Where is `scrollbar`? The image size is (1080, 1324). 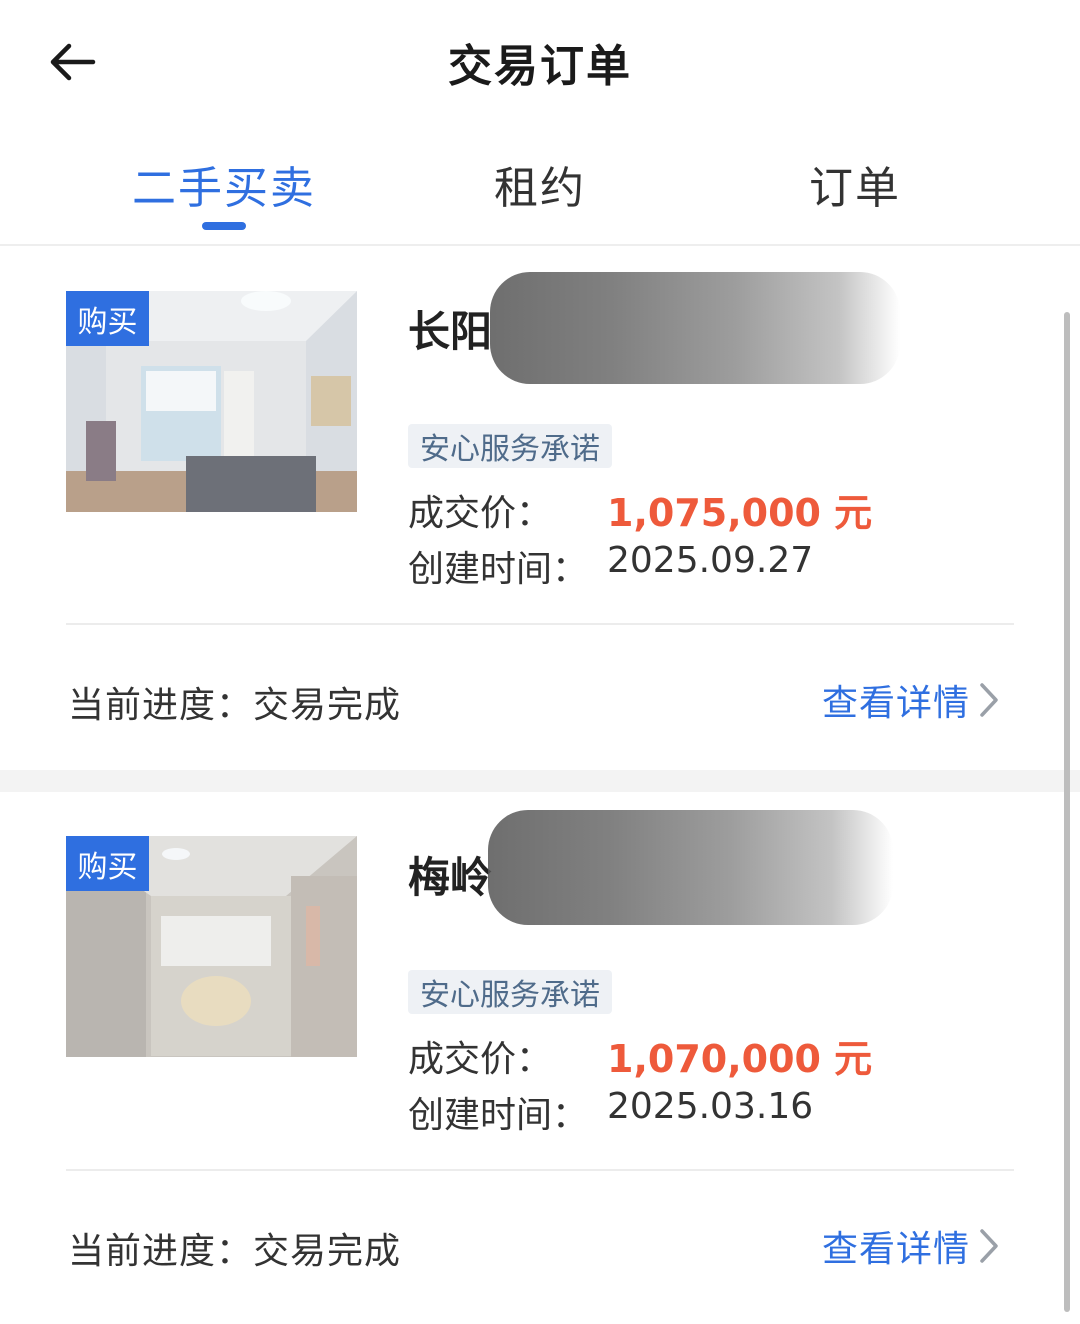
scrollbar is located at coordinates (1067, 812).